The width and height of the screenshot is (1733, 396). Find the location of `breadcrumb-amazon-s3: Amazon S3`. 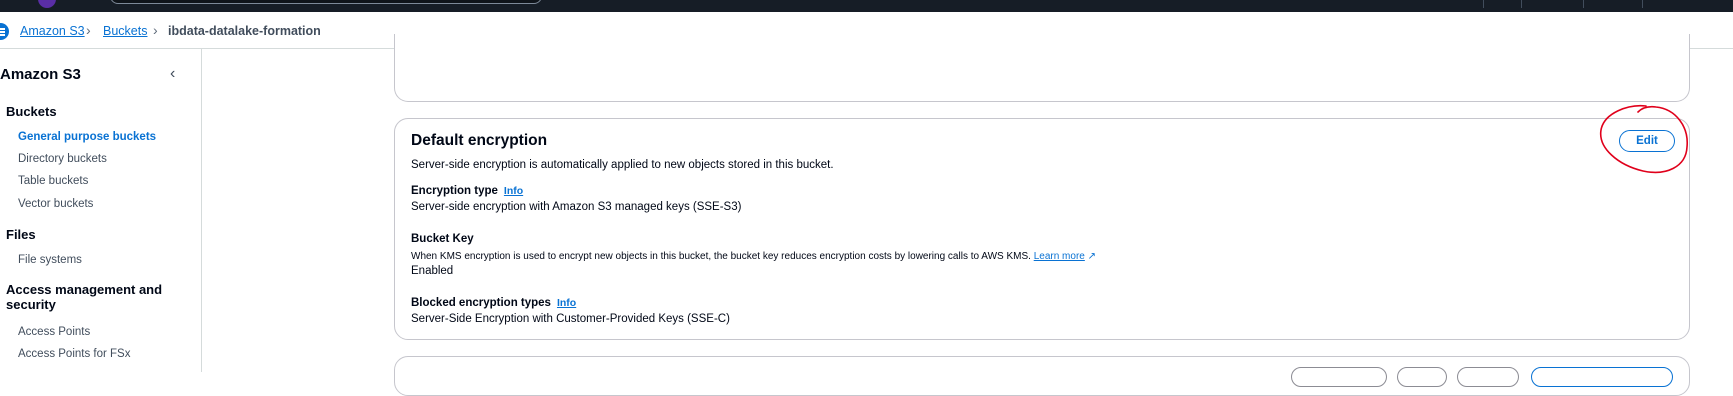

breadcrumb-amazon-s3: Amazon S3 is located at coordinates (52, 31).